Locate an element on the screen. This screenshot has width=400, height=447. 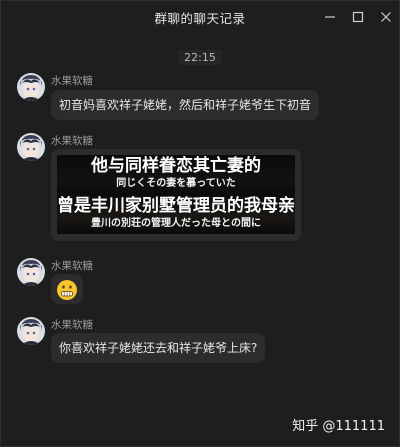
message-bubble: 初音妈喜欢祥子姥姥，然后和祥子姥爷生下初音 is located at coordinates (185, 105).